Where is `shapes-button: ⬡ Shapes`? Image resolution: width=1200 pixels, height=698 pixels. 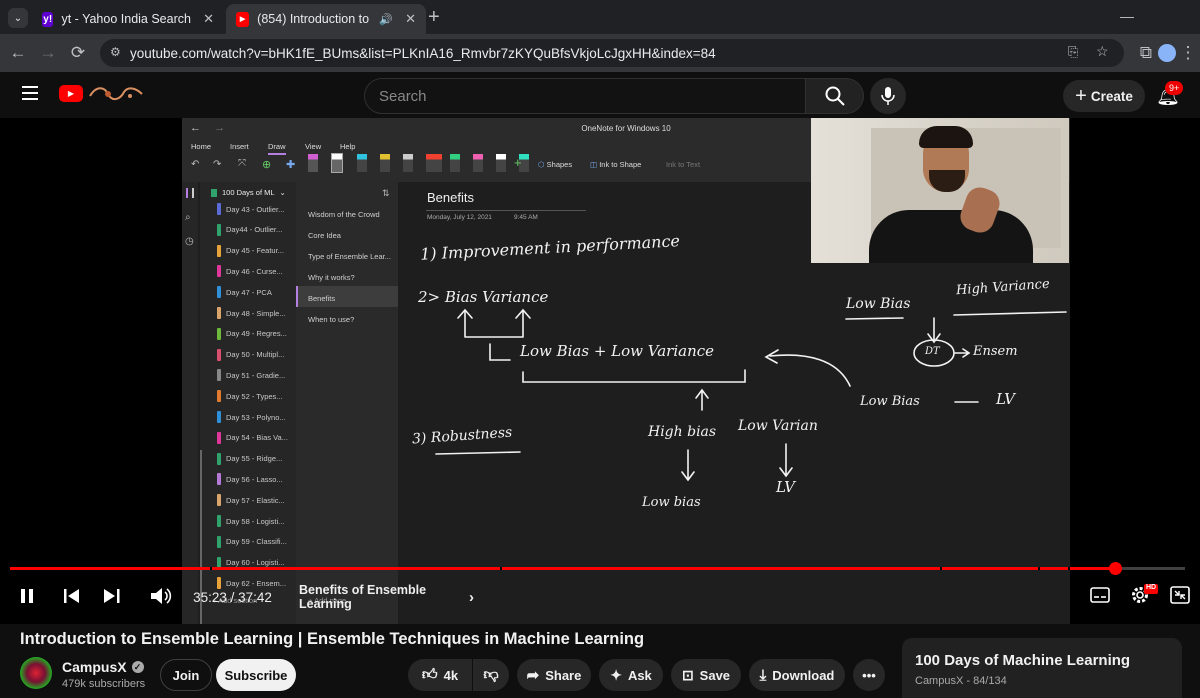 shapes-button: ⬡ Shapes is located at coordinates (555, 164).